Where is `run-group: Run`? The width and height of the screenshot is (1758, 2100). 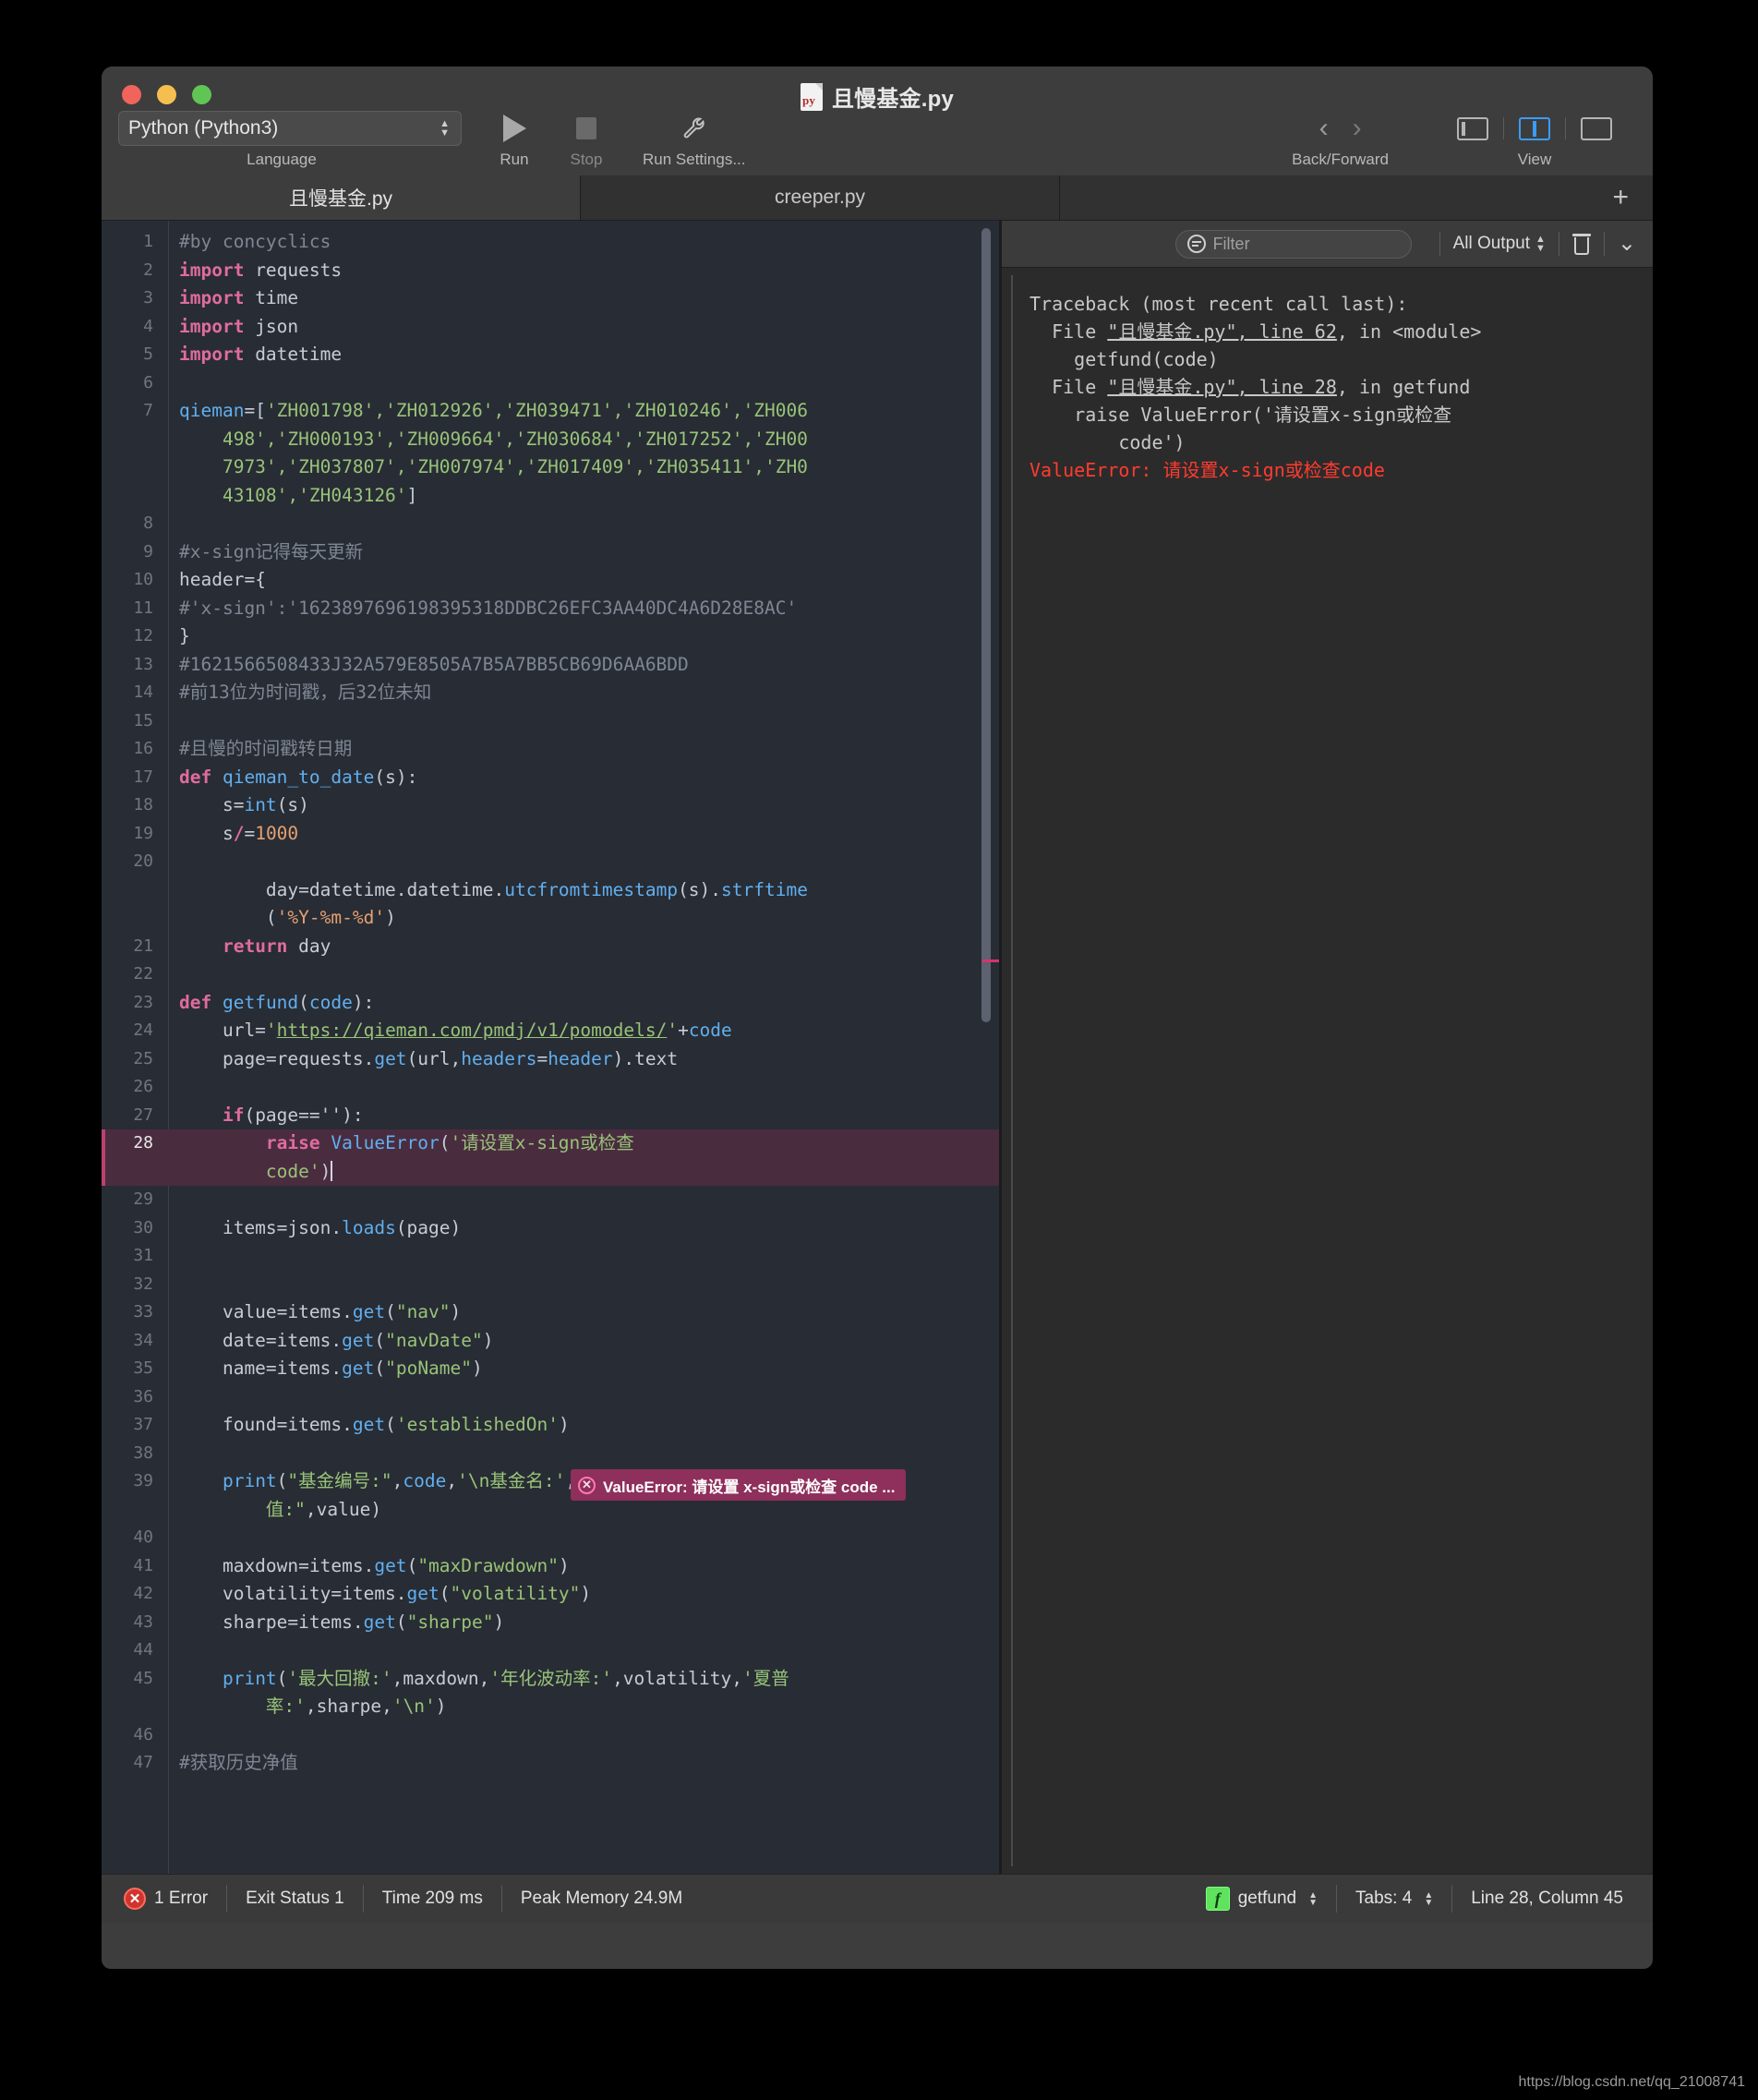
run-group: Run is located at coordinates (514, 140).